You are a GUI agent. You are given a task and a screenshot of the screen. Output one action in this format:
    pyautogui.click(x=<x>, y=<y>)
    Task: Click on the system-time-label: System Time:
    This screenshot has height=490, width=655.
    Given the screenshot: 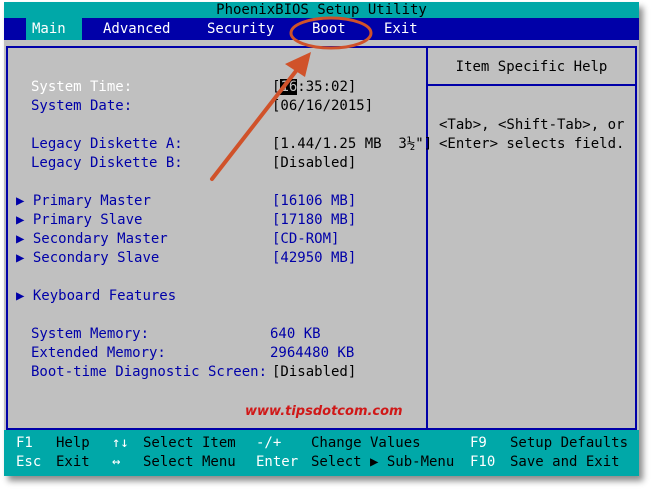 What is the action you would take?
    pyautogui.click(x=82, y=87)
    